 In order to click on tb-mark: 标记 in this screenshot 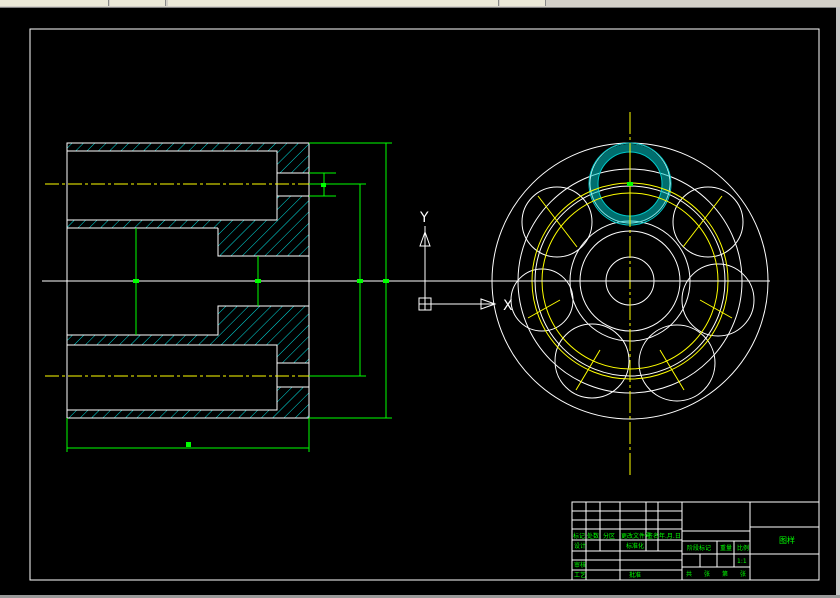, I will do `click(579, 536)`.